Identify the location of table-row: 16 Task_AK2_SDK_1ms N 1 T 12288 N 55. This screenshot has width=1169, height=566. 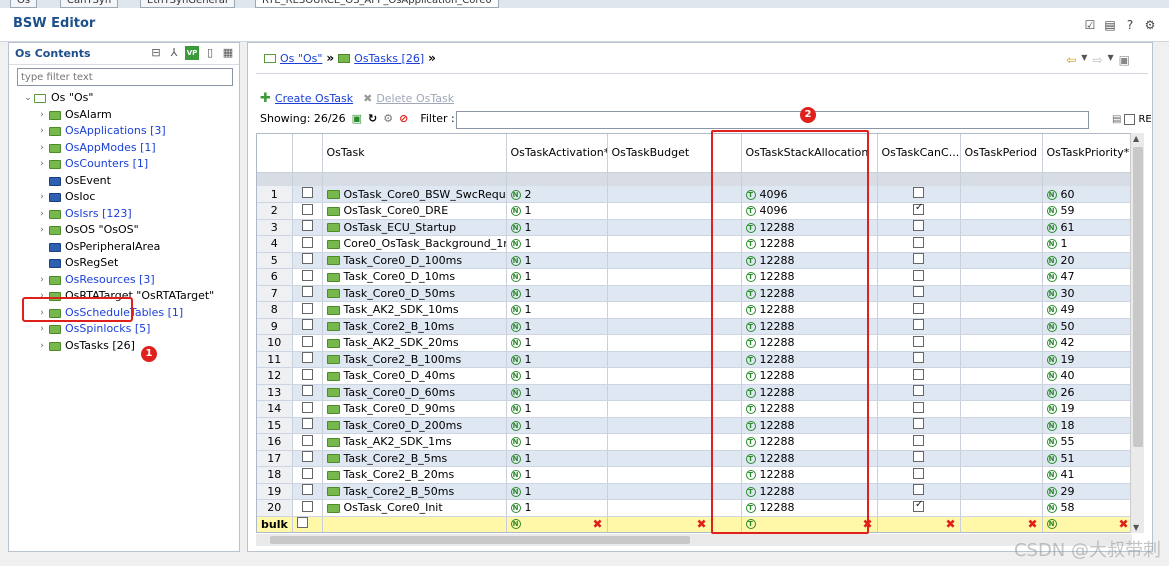
(694, 442).